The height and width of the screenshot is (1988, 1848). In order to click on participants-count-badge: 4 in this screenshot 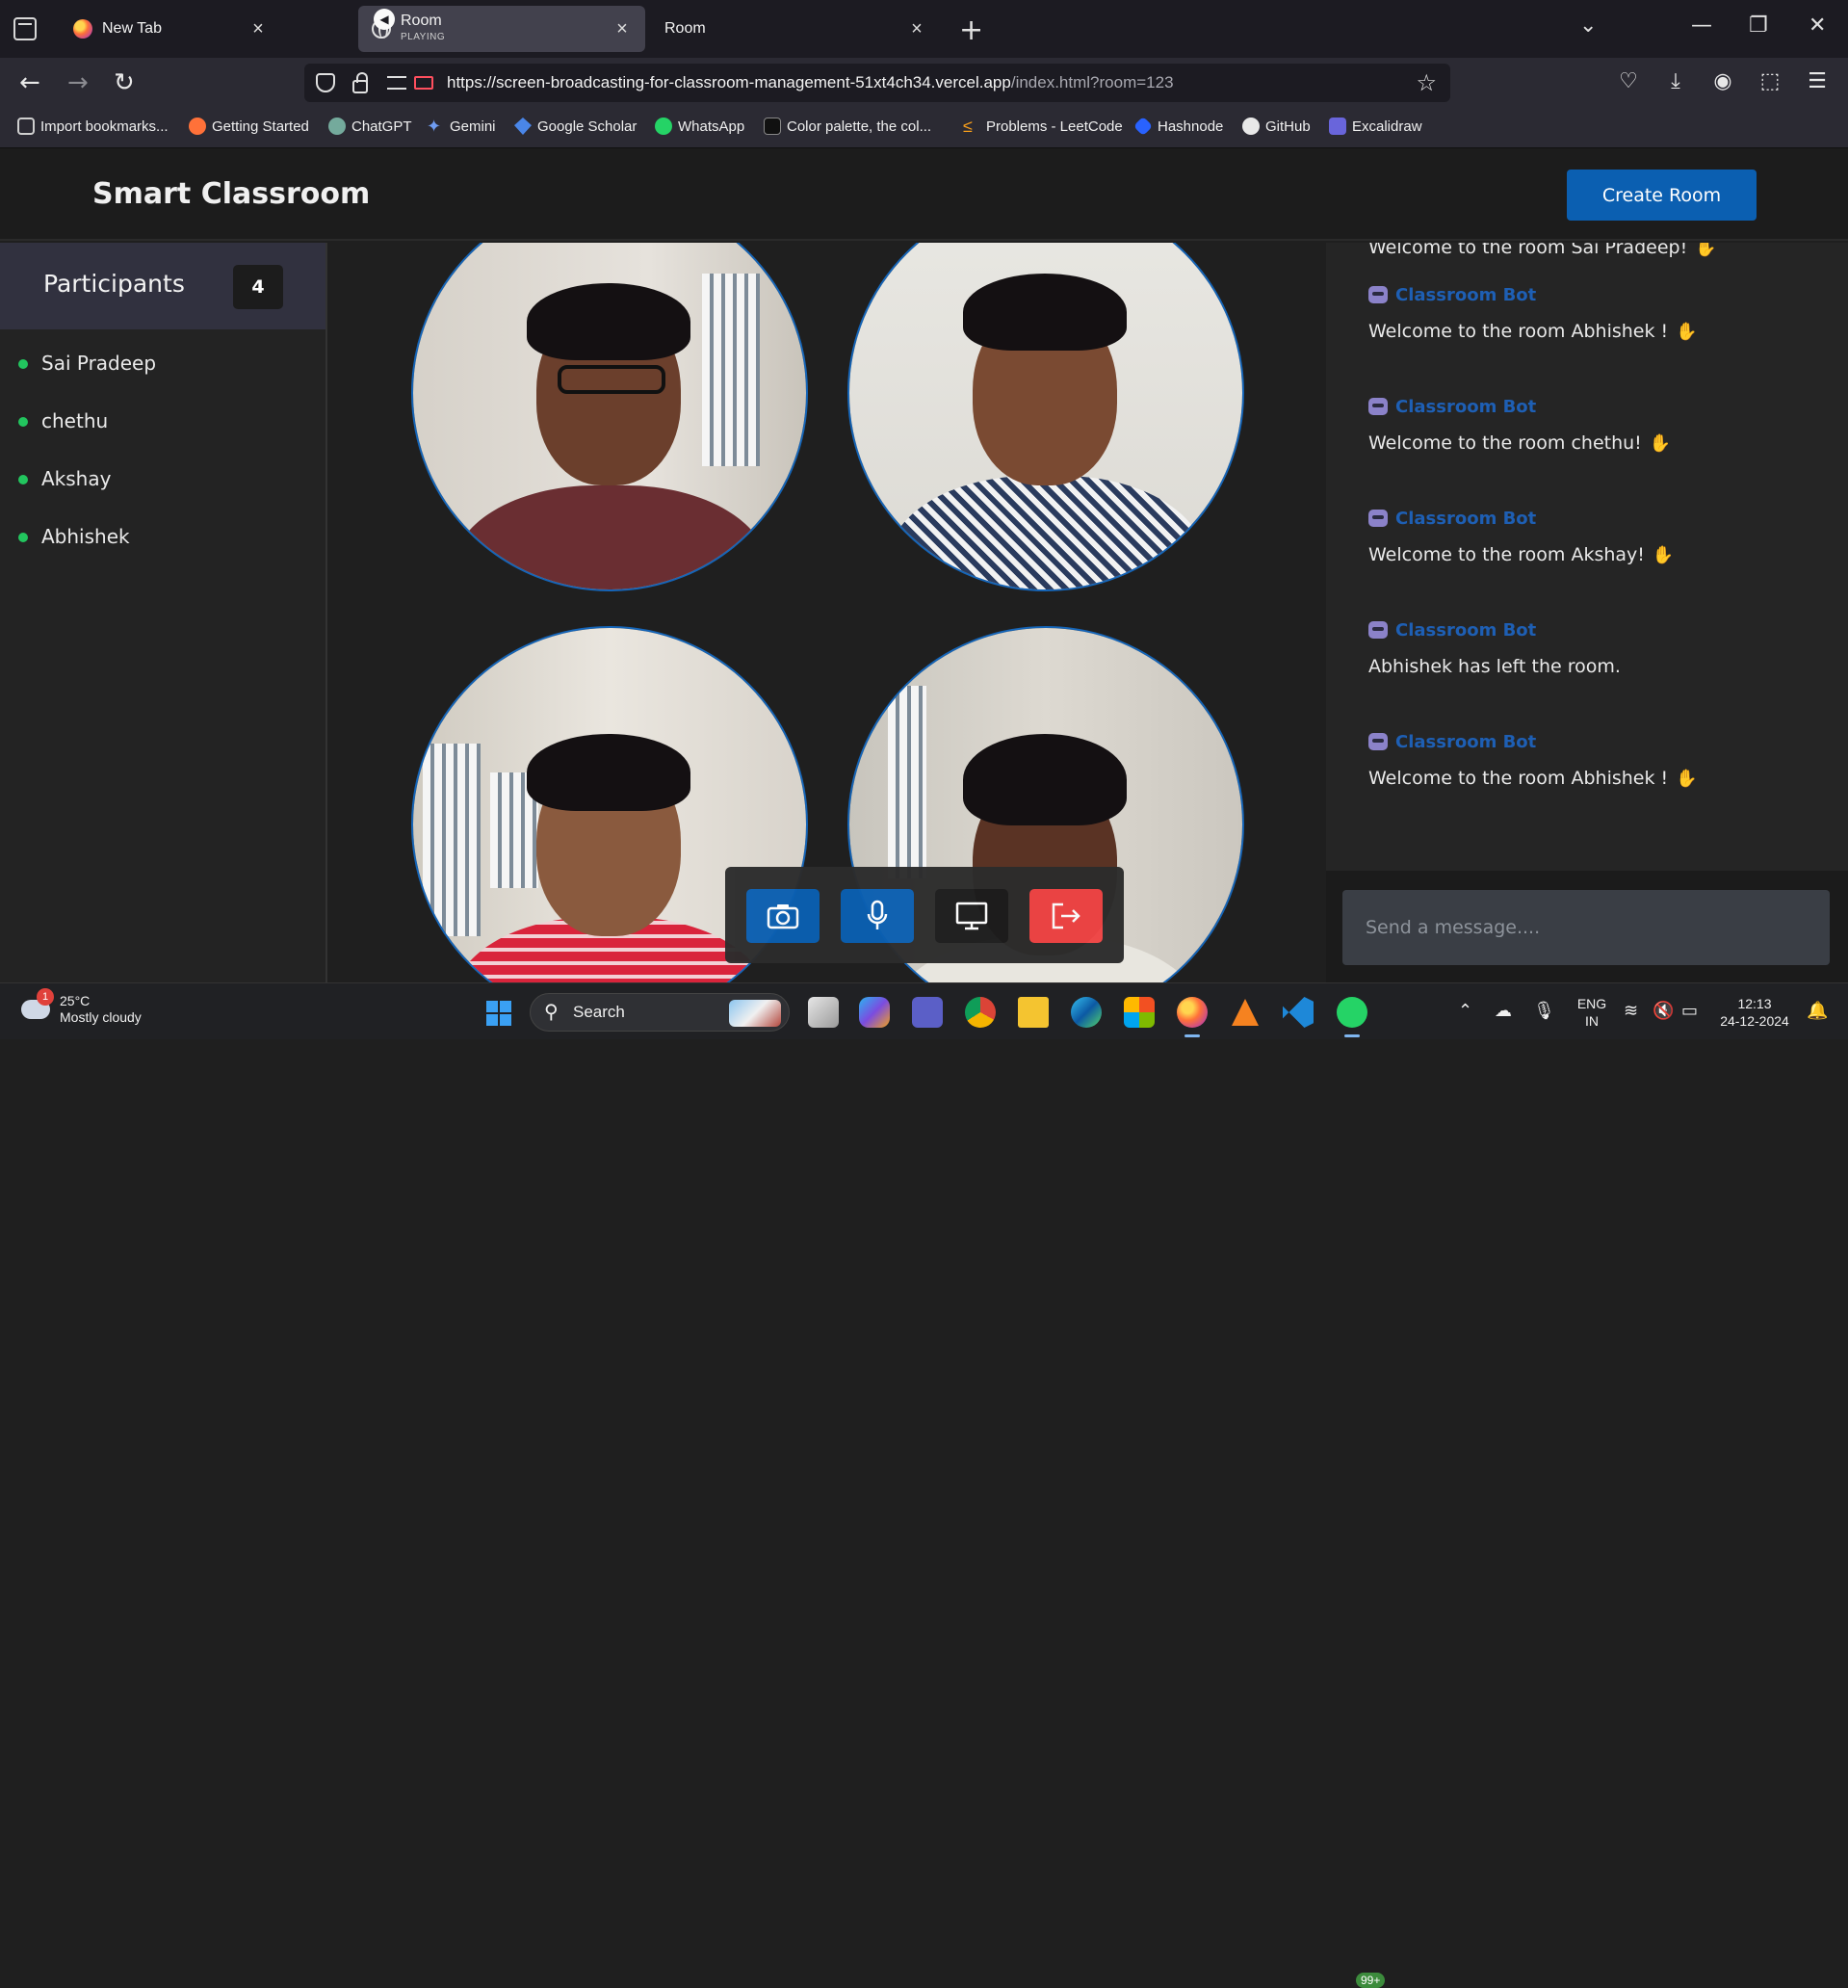, I will do `click(258, 287)`.